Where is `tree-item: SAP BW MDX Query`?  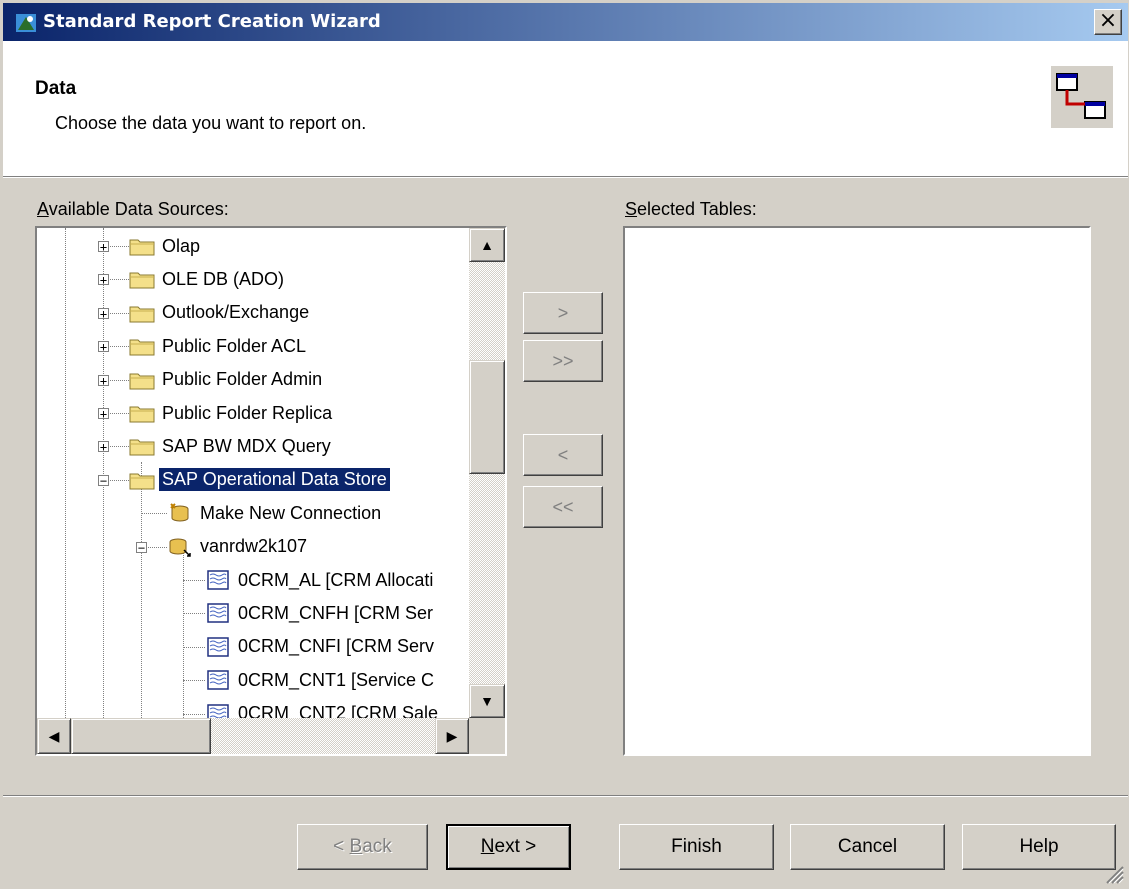 tree-item: SAP BW MDX Query is located at coordinates (231, 446).